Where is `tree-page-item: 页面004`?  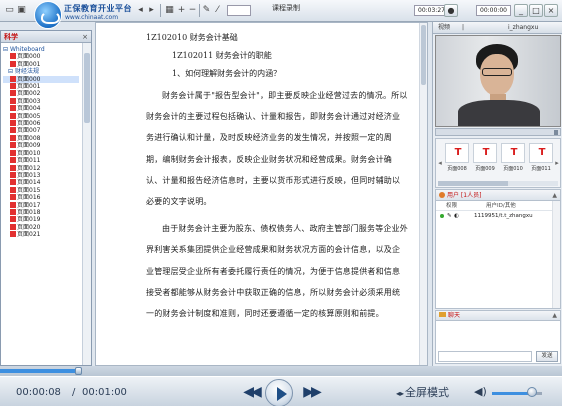
tree-page-item: 页面004 is located at coordinates (41, 108).